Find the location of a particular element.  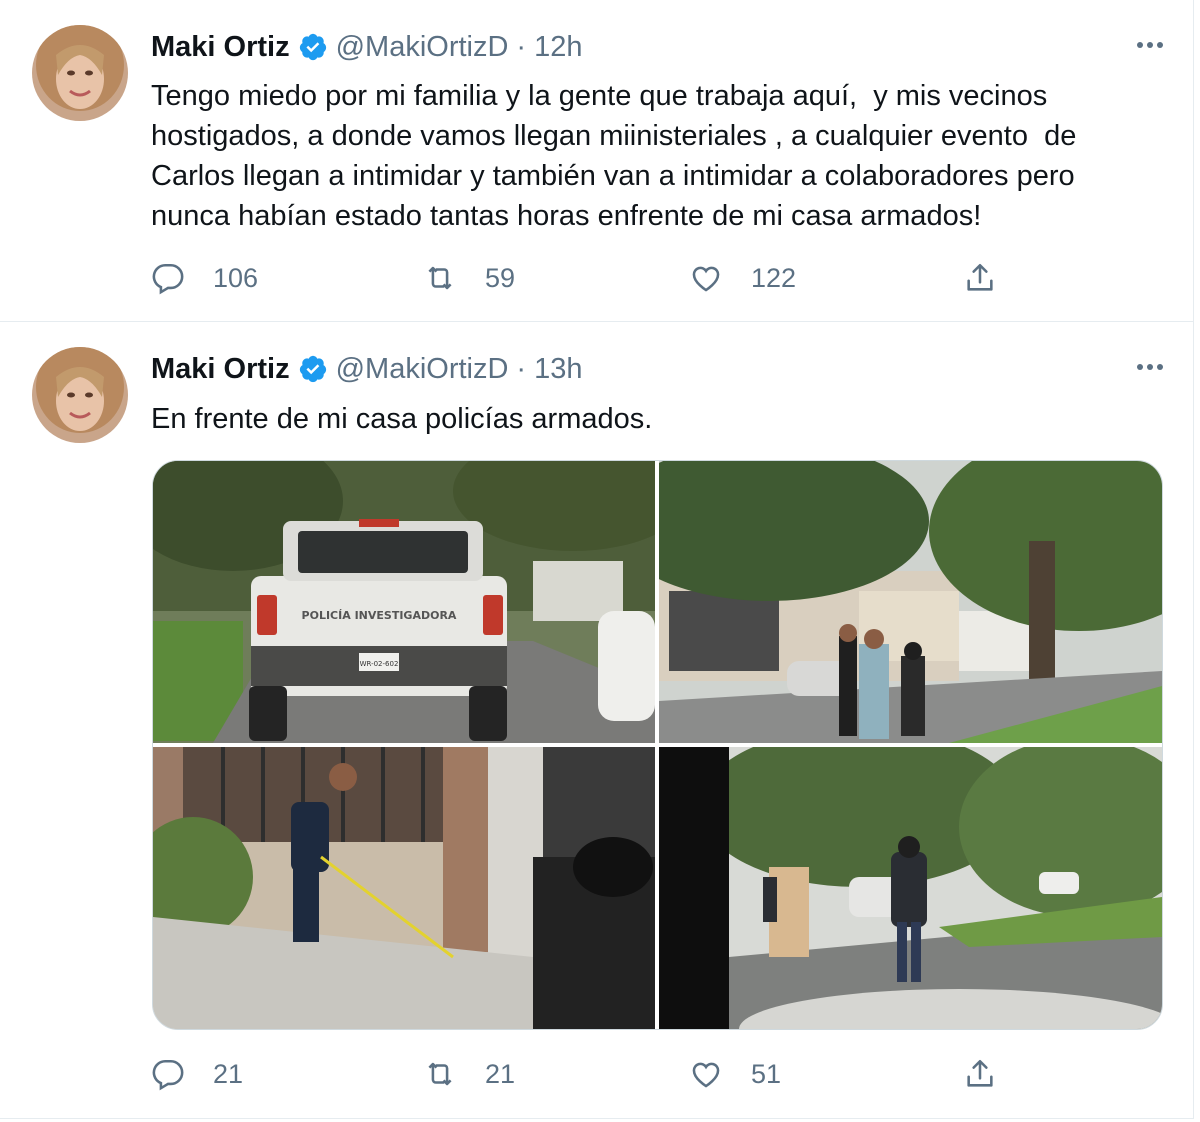

retweet-count: 21 is located at coordinates (500, 1073).